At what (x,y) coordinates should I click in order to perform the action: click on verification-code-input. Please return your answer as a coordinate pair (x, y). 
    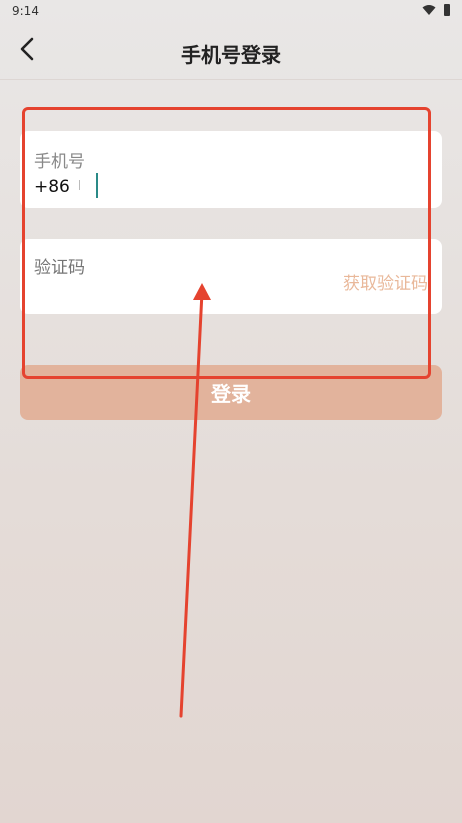
    Looking at the image, I should click on (179, 268).